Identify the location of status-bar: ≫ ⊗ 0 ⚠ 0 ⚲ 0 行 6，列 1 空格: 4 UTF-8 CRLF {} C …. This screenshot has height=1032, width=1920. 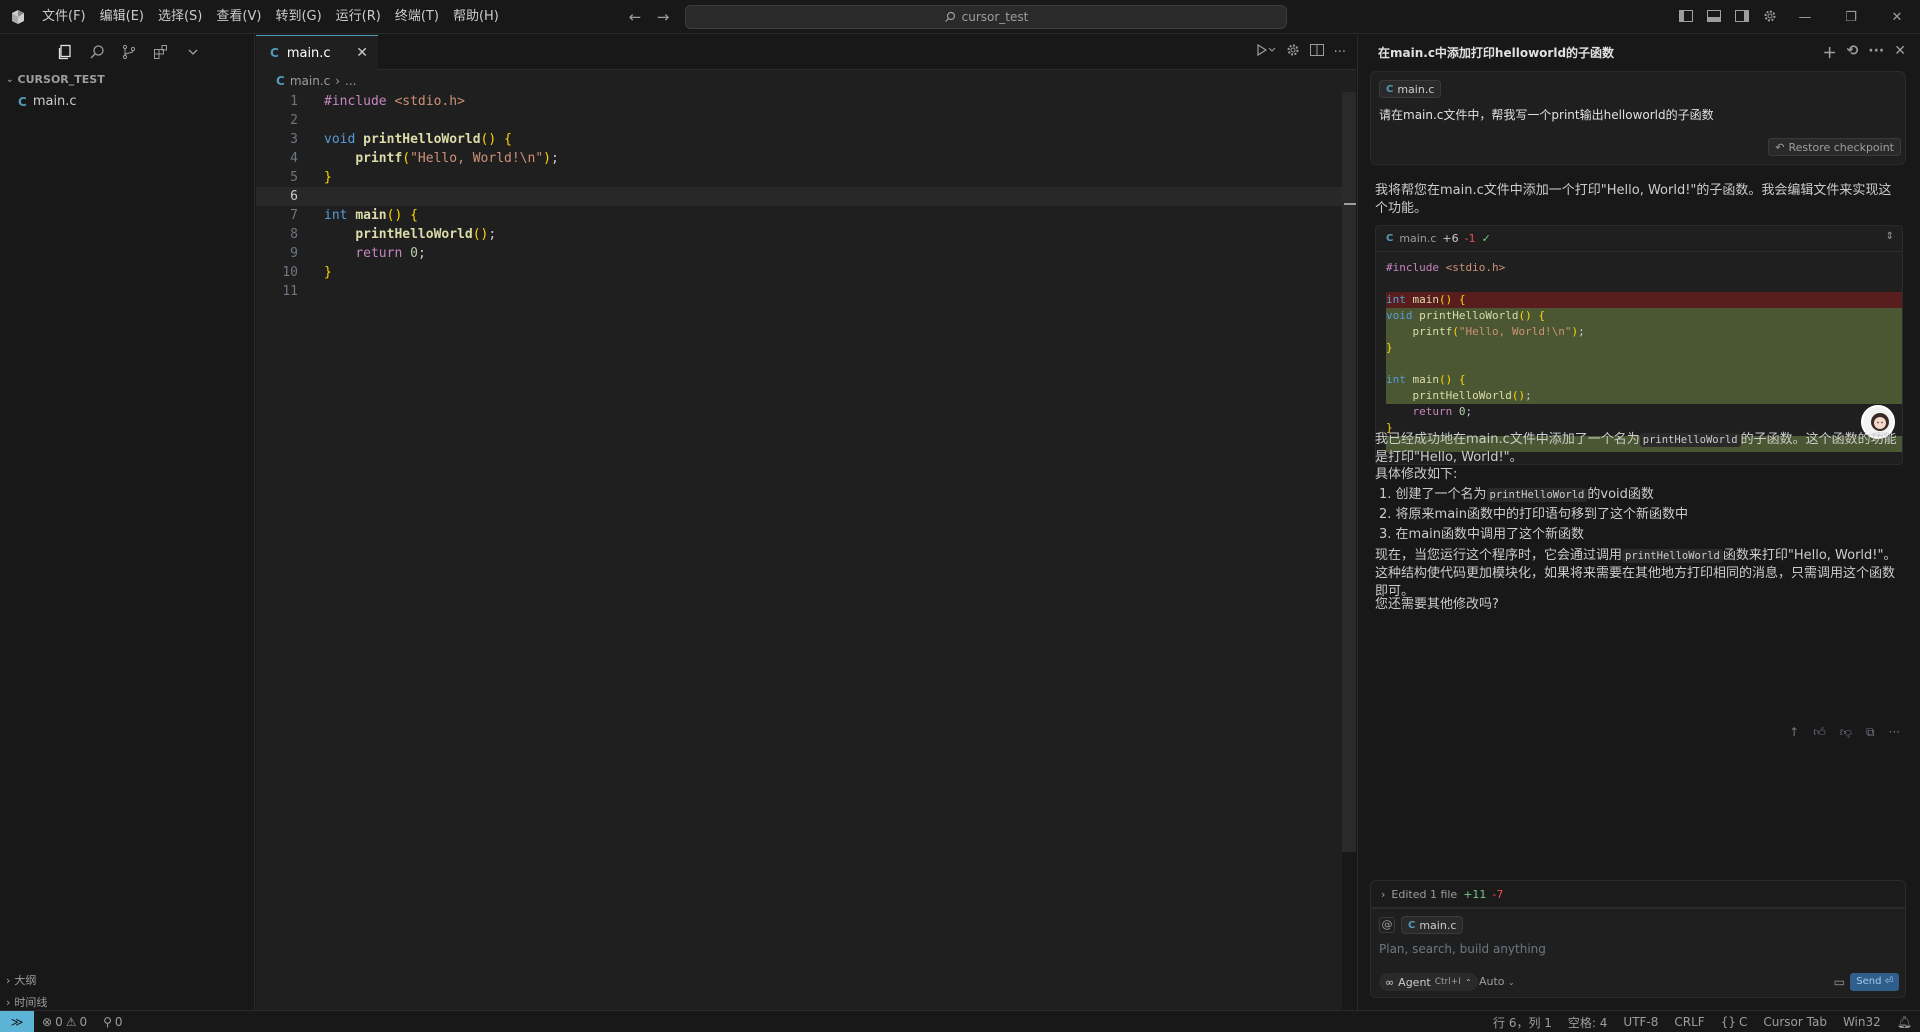
(960, 1021).